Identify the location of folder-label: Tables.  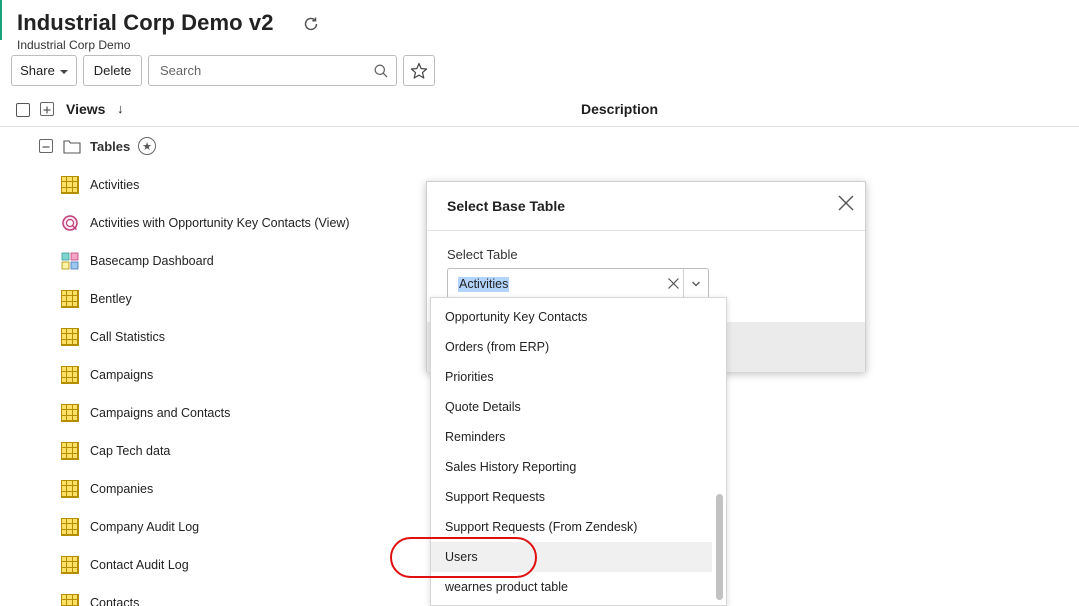
(110, 146).